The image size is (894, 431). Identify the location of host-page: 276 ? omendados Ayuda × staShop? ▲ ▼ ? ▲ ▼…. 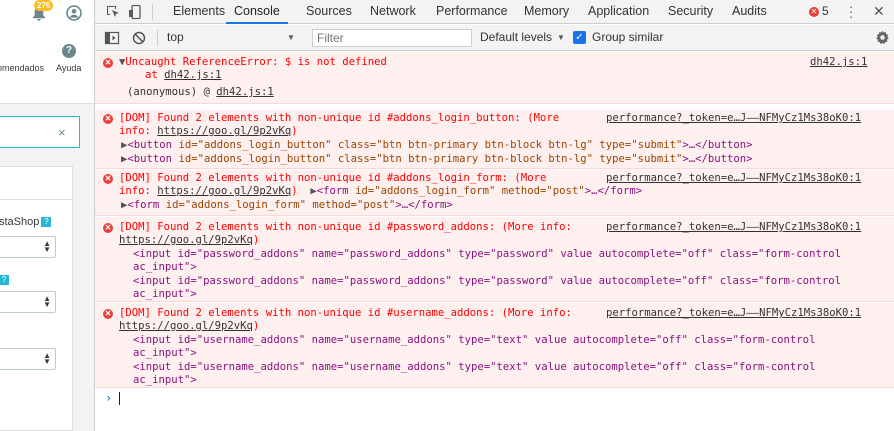
(47, 215).